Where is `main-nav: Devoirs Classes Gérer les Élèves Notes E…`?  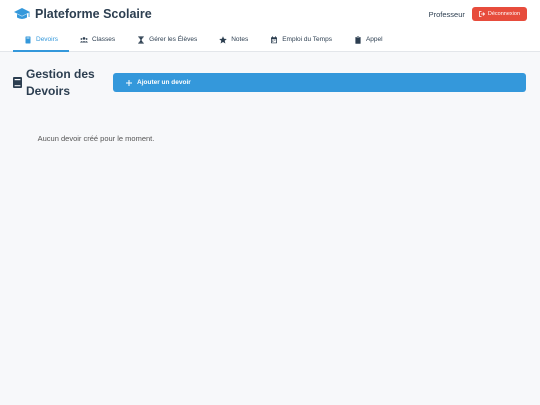
main-nav: Devoirs Classes Gérer les Élèves Notes E… is located at coordinates (270, 40).